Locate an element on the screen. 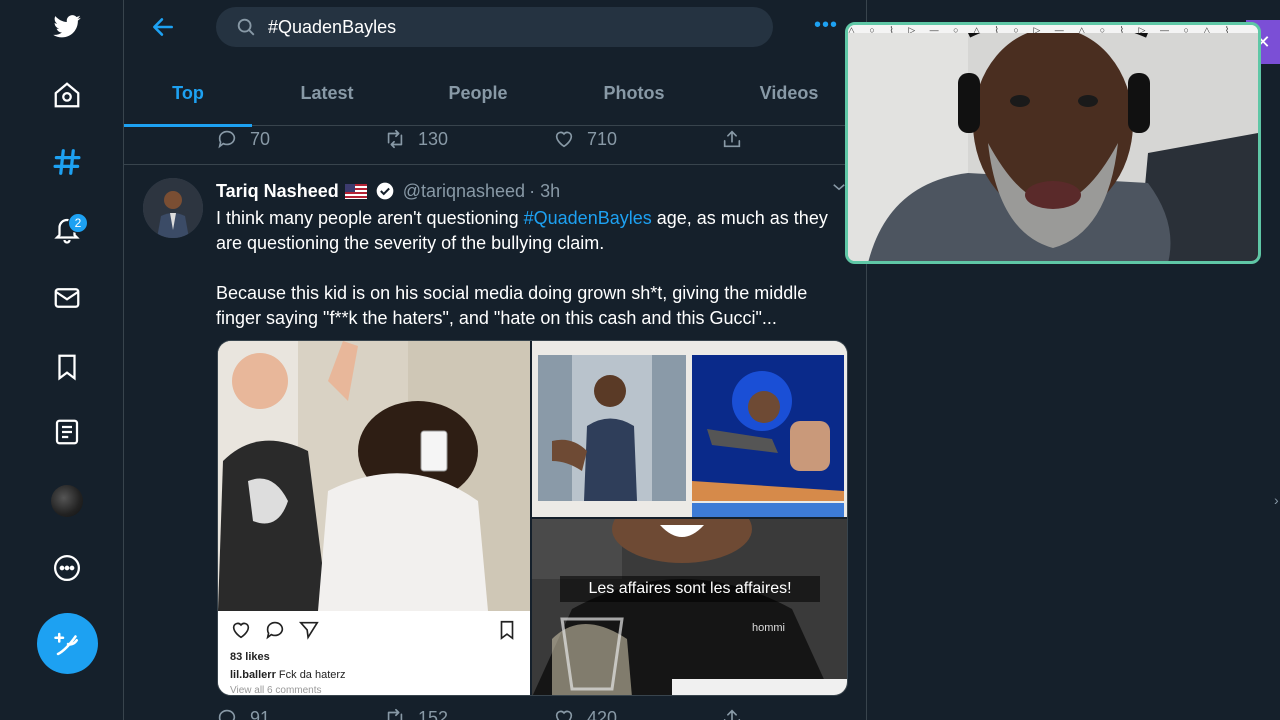 The height and width of the screenshot is (720, 1280). shirt-brand-text: hommi is located at coordinates (768, 628).